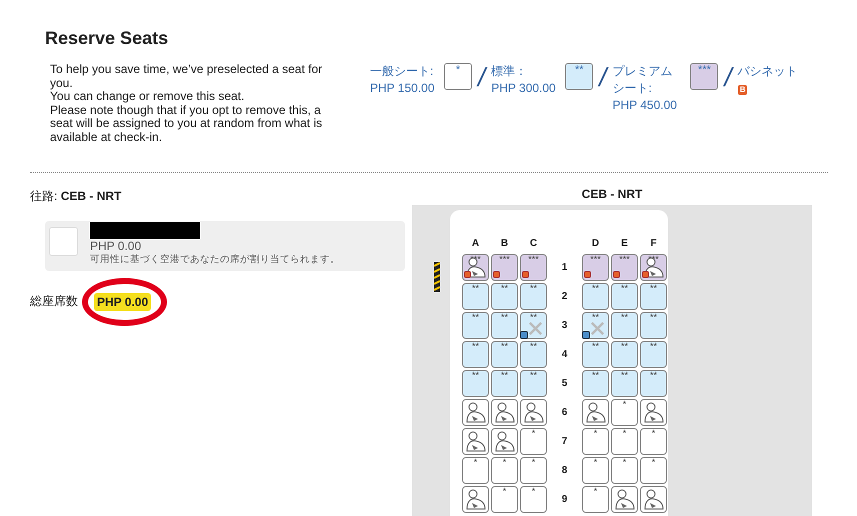 Image resolution: width=857 pixels, height=516 pixels. What do you see at coordinates (564, 412) in the screenshot?
I see `row-number: 6` at bounding box center [564, 412].